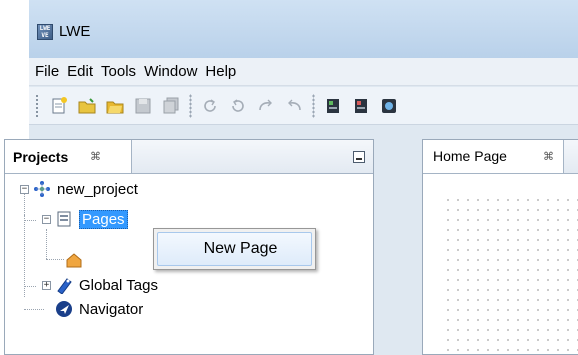 Image resolution: width=578 pixels, height=355 pixels. What do you see at coordinates (64, 286) in the screenshot?
I see `tag-icon` at bounding box center [64, 286].